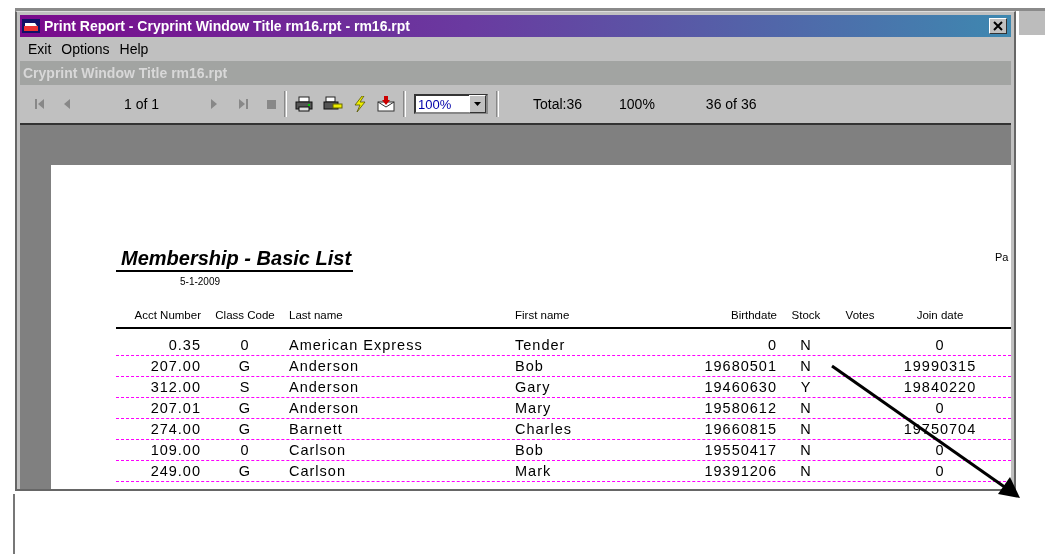 The height and width of the screenshot is (554, 1045). I want to click on table-cell-text: S, so click(245, 387).